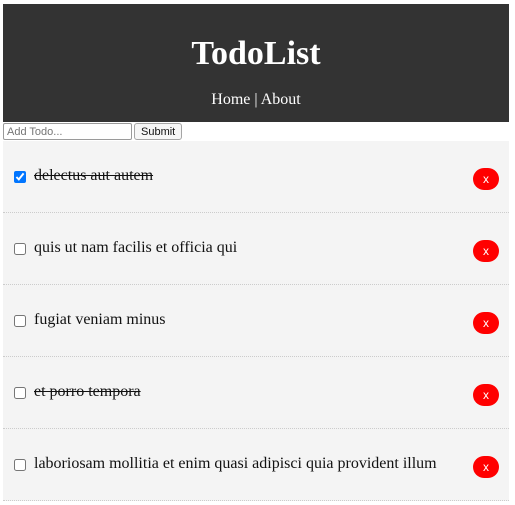  What do you see at coordinates (67, 131) in the screenshot?
I see `add-todo-input` at bounding box center [67, 131].